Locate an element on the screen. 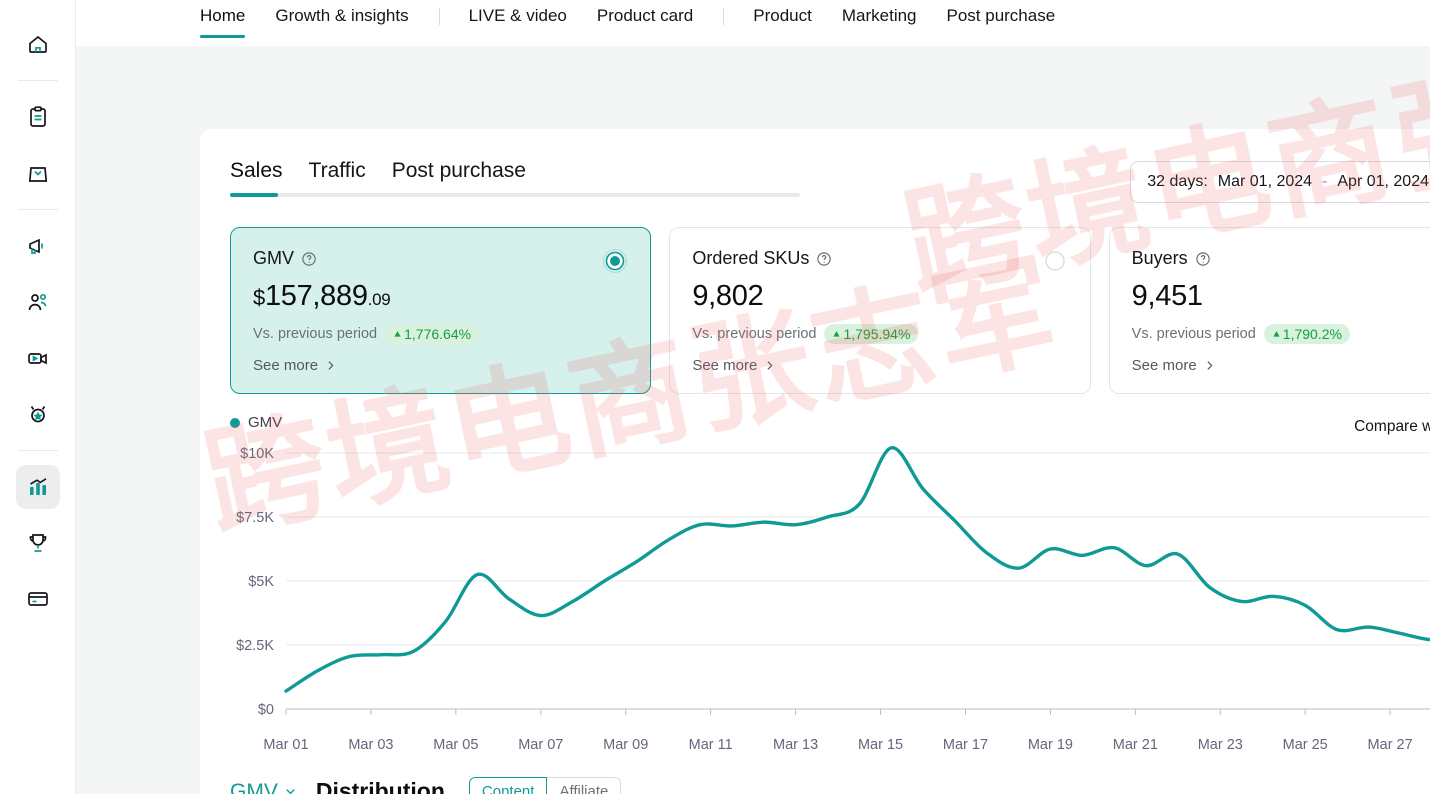  metric-skus-radio is located at coordinates (1055, 263).